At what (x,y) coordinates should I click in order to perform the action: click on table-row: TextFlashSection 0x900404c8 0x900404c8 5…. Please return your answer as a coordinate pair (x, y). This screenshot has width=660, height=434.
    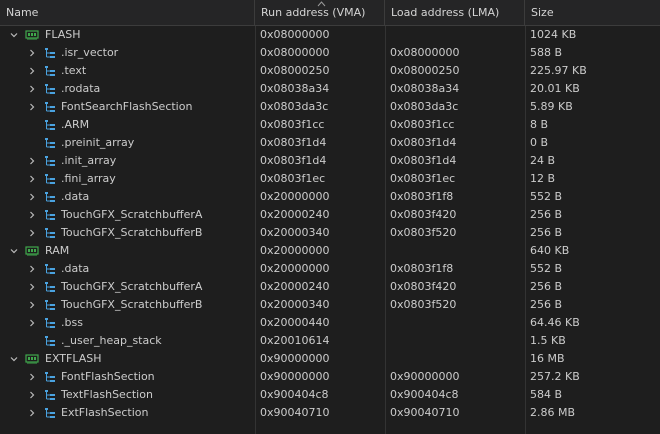
    Looking at the image, I should click on (330, 395).